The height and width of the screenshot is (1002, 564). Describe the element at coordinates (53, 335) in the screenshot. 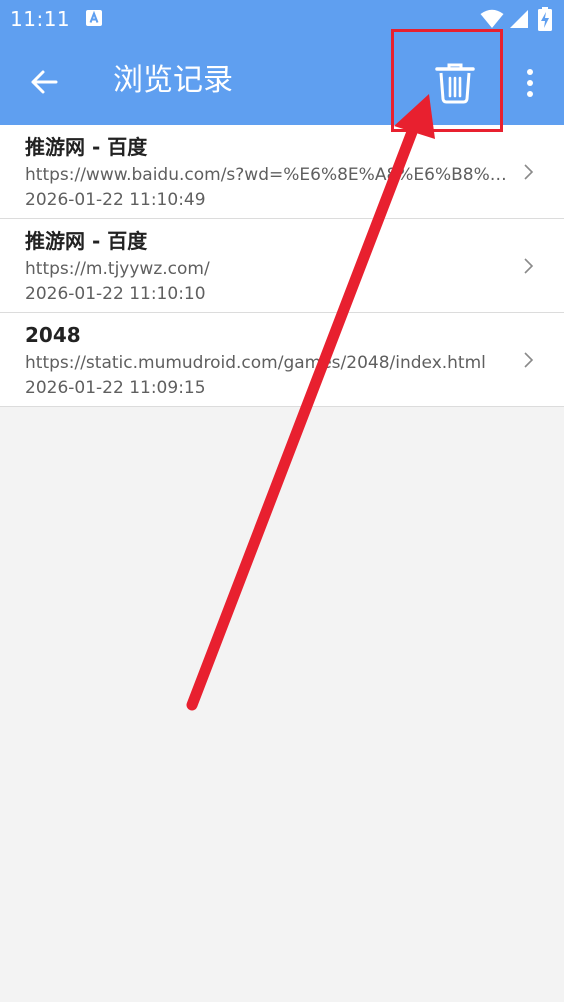

I see `history-item-title: 2048` at that location.